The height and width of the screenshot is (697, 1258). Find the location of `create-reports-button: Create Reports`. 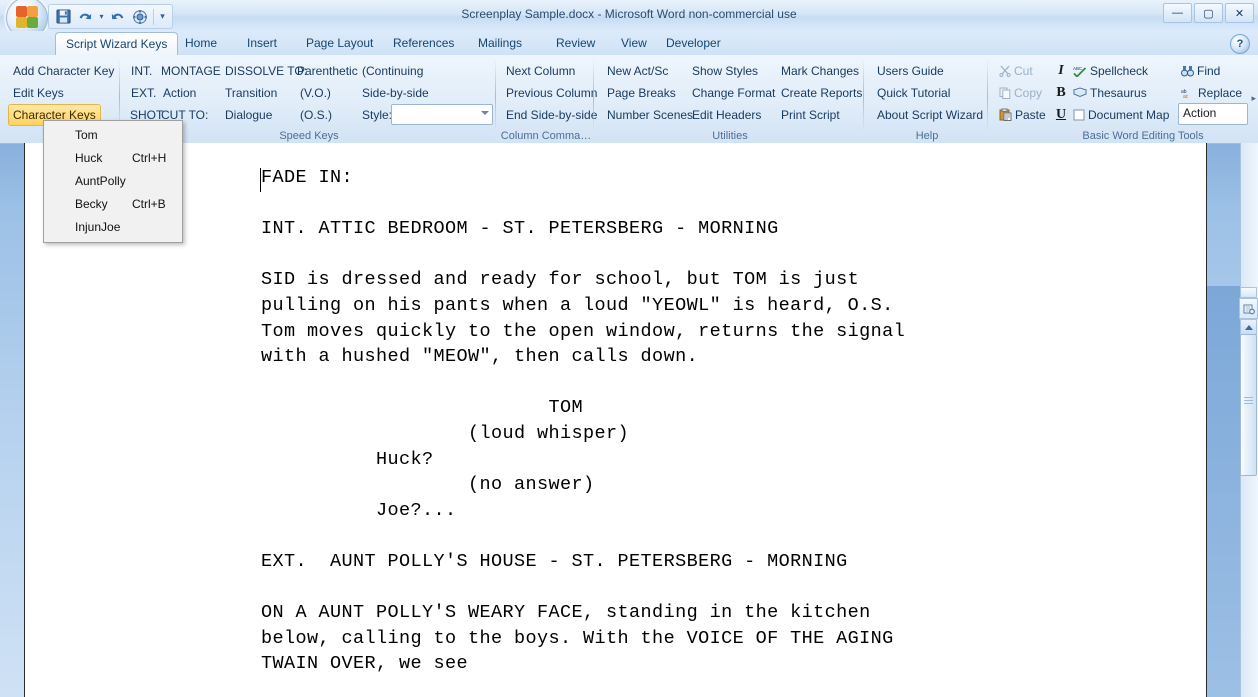

create-reports-button: Create Reports is located at coordinates (821, 93).